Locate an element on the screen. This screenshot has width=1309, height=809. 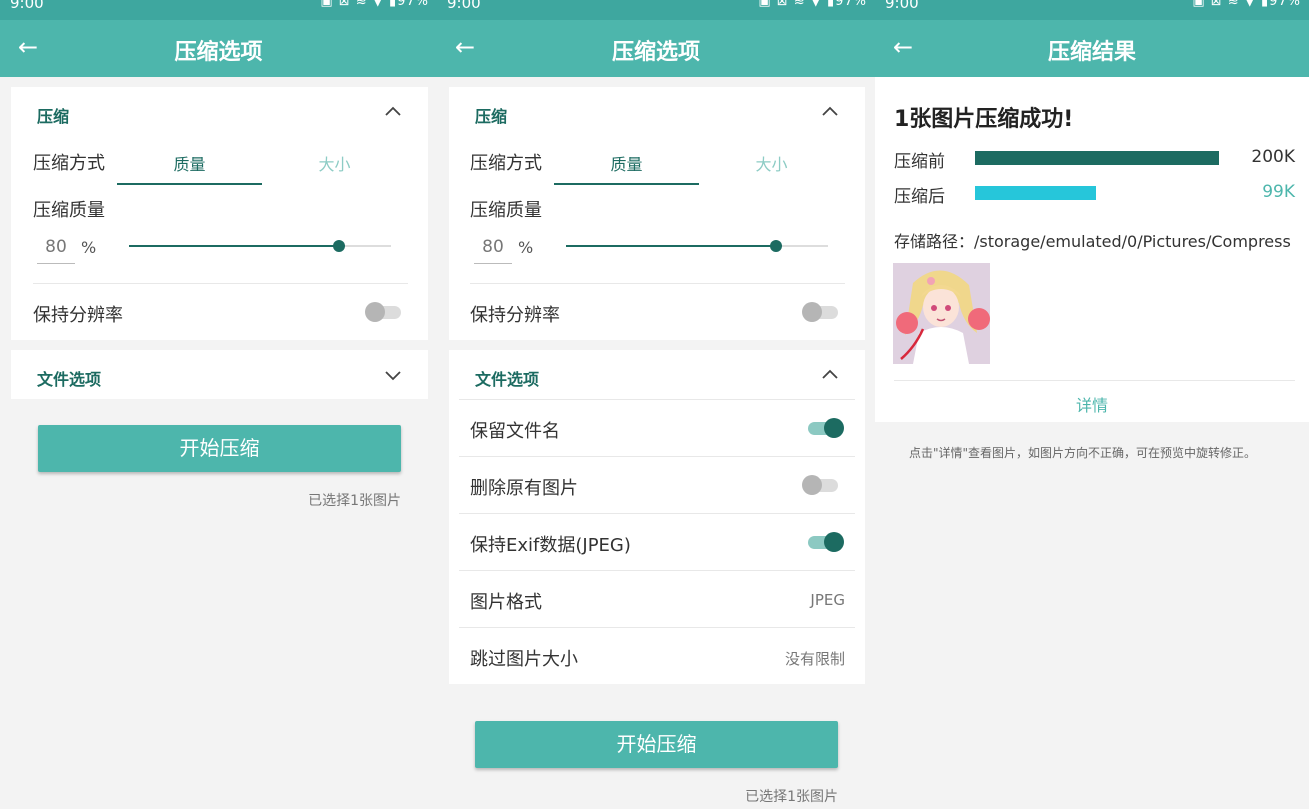
result-title: 1张图片压缩成功! is located at coordinates (984, 119).